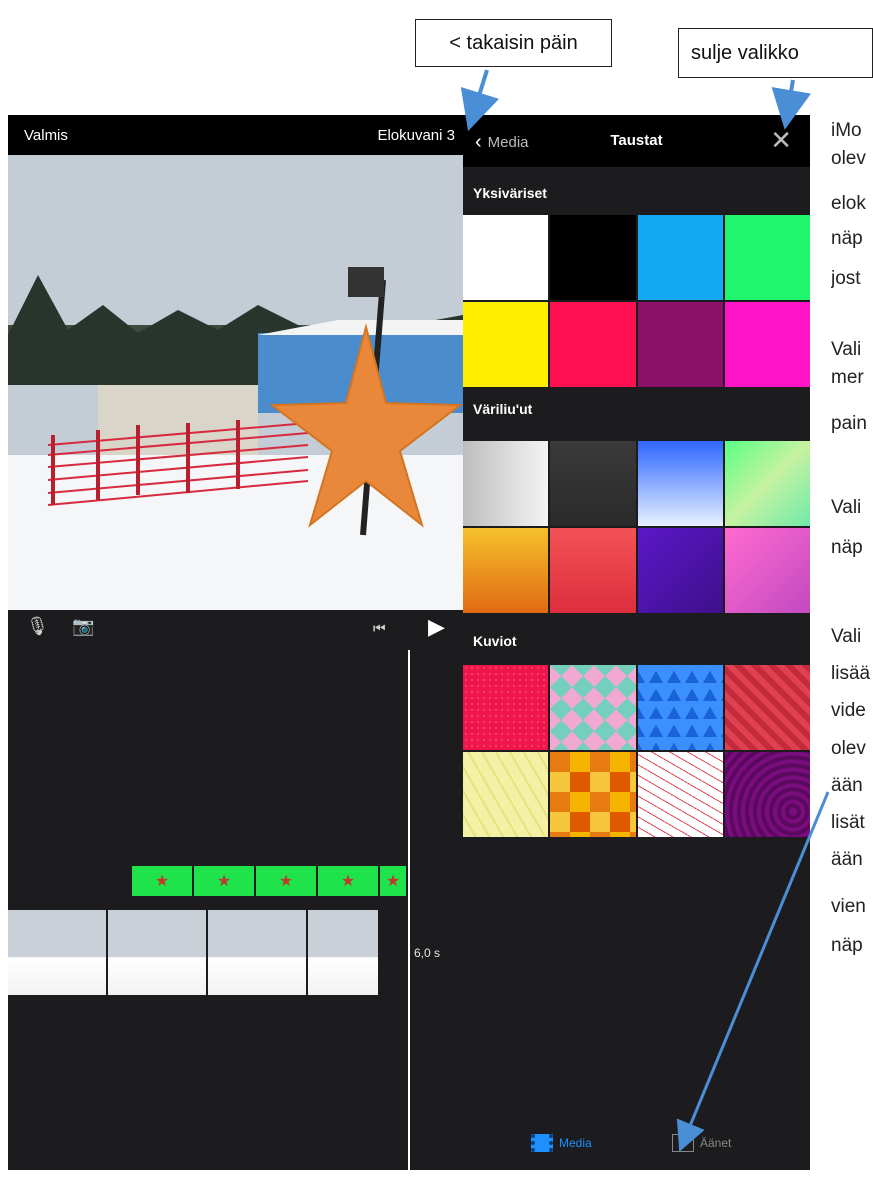 This screenshot has width=873, height=1178. What do you see at coordinates (791, 104) in the screenshot?
I see `arrow-close` at bounding box center [791, 104].